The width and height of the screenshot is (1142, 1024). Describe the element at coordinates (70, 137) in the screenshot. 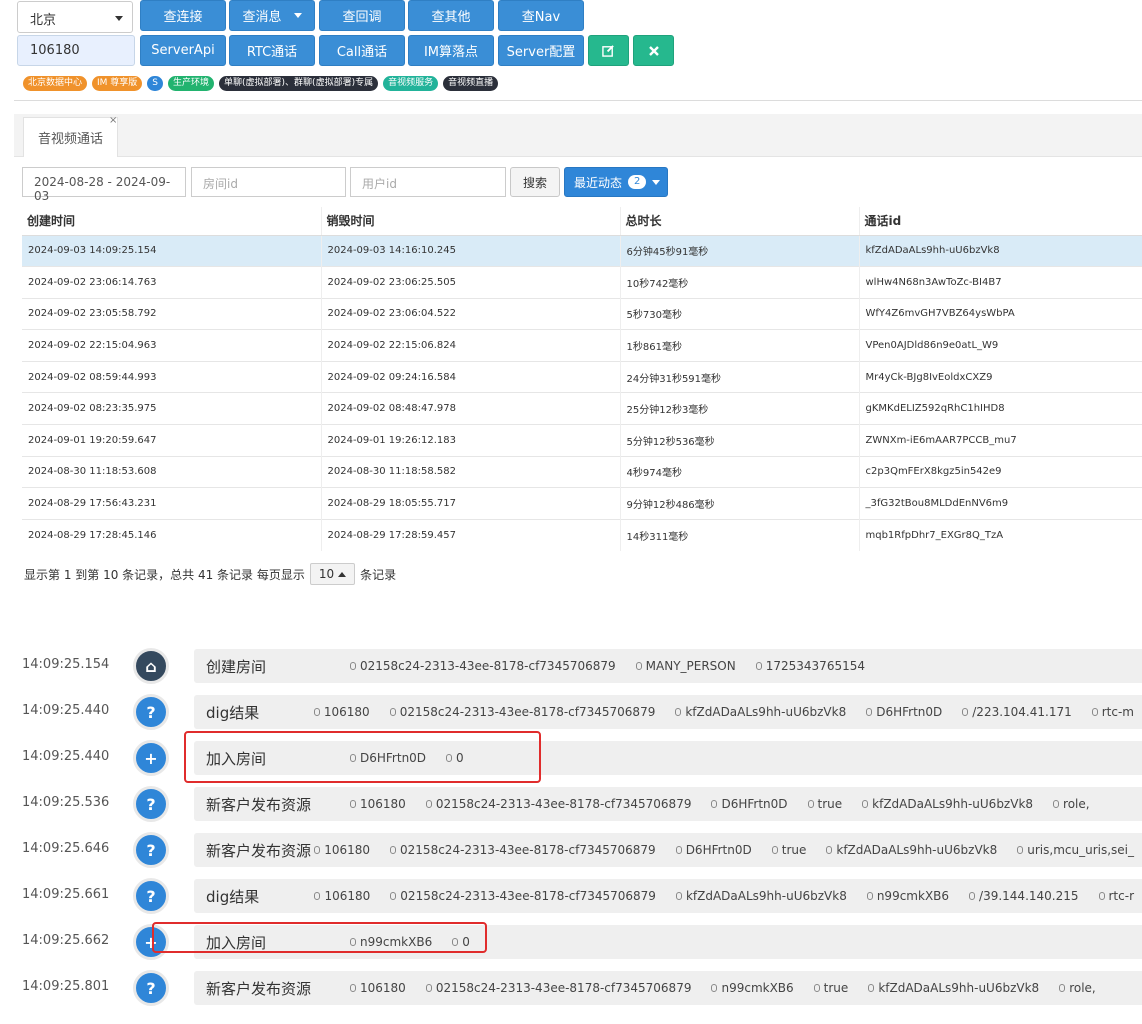

I see `tab-av-call: 音视频通话` at that location.